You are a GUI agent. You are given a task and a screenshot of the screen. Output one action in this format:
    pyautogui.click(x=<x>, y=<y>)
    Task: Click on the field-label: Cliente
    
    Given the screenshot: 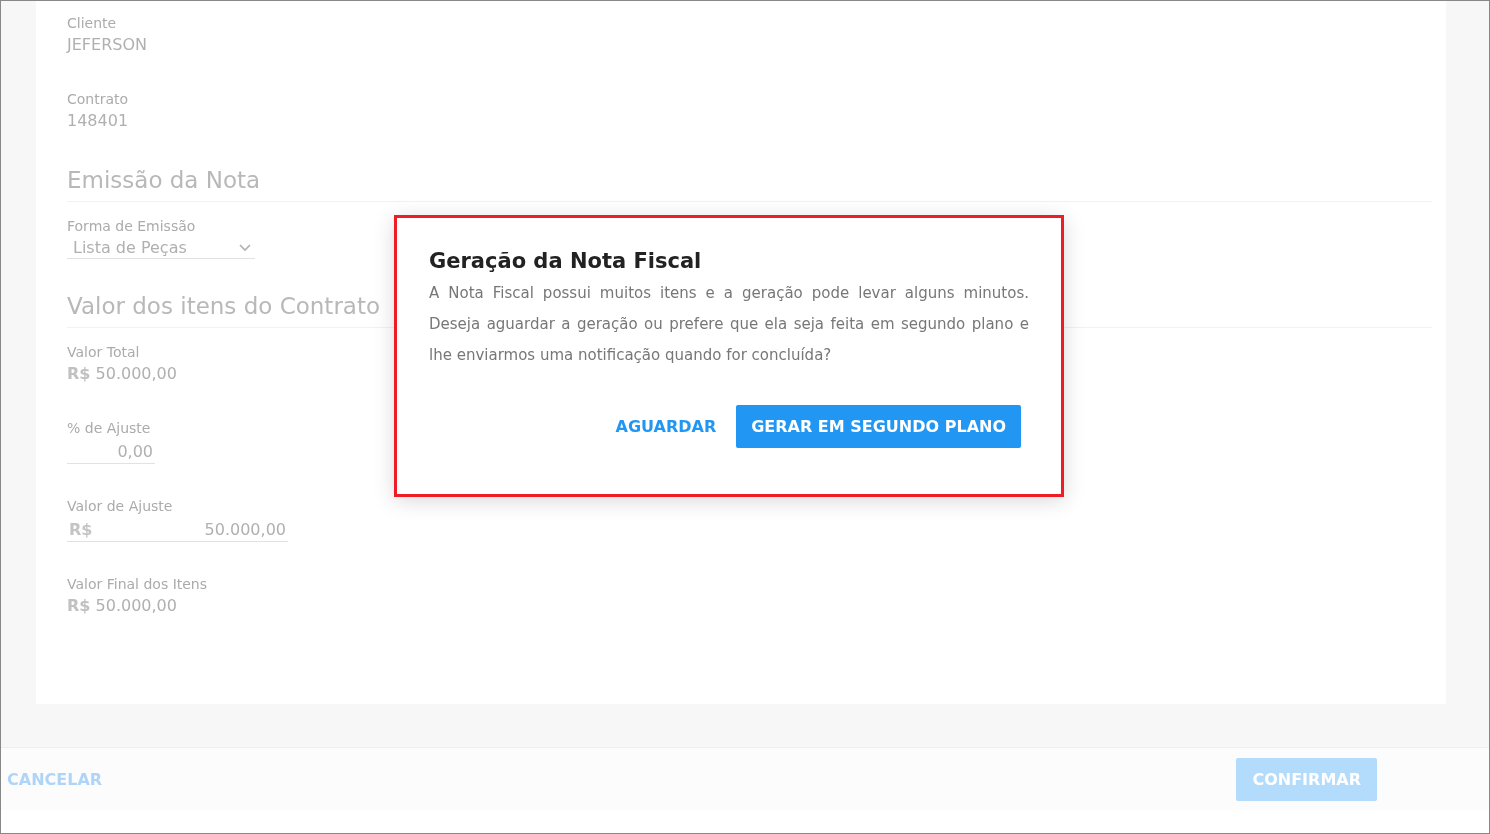 What is the action you would take?
    pyautogui.click(x=92, y=23)
    